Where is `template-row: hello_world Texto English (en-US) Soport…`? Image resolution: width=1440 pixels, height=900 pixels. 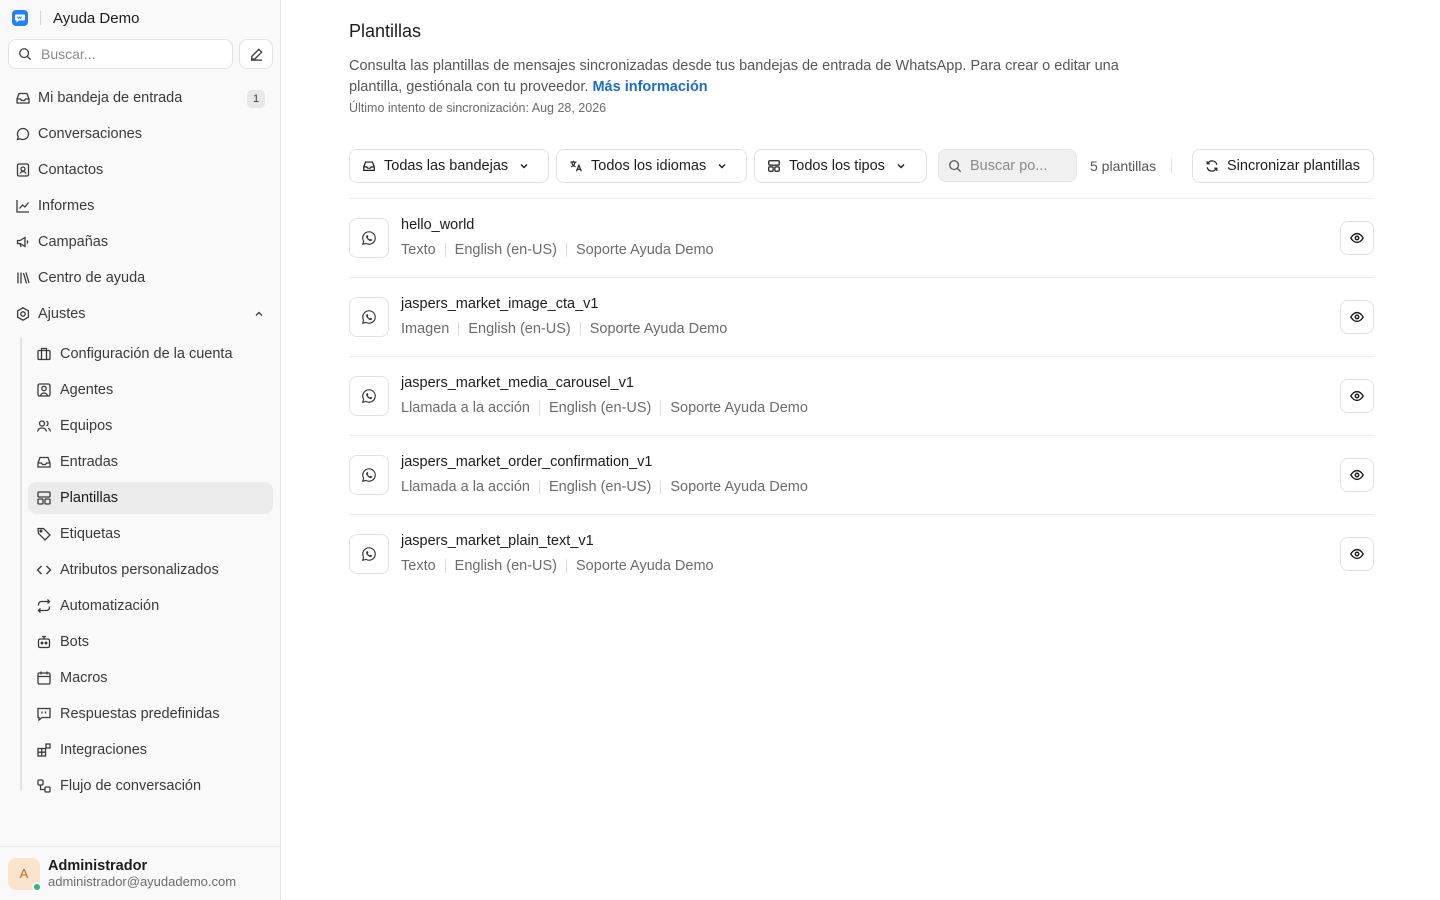 template-row: hello_world Texto English (en-US) Soport… is located at coordinates (861, 238).